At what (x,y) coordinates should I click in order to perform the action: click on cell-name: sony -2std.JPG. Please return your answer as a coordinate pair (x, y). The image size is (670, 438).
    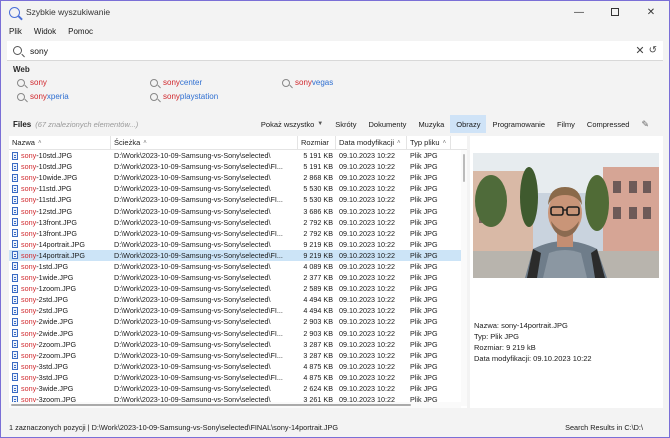
    Looking at the image, I should click on (60, 310).